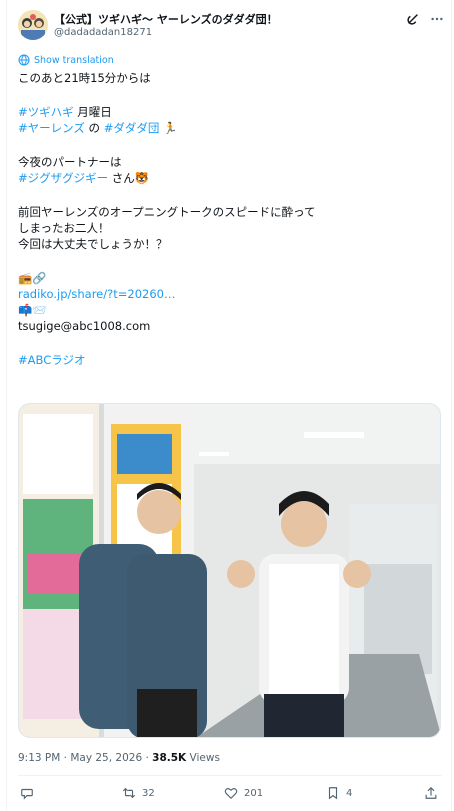  Describe the element at coordinates (85, 758) in the screenshot. I see `timestamp: 9:13 PM · May 25, 2026 ·` at that location.